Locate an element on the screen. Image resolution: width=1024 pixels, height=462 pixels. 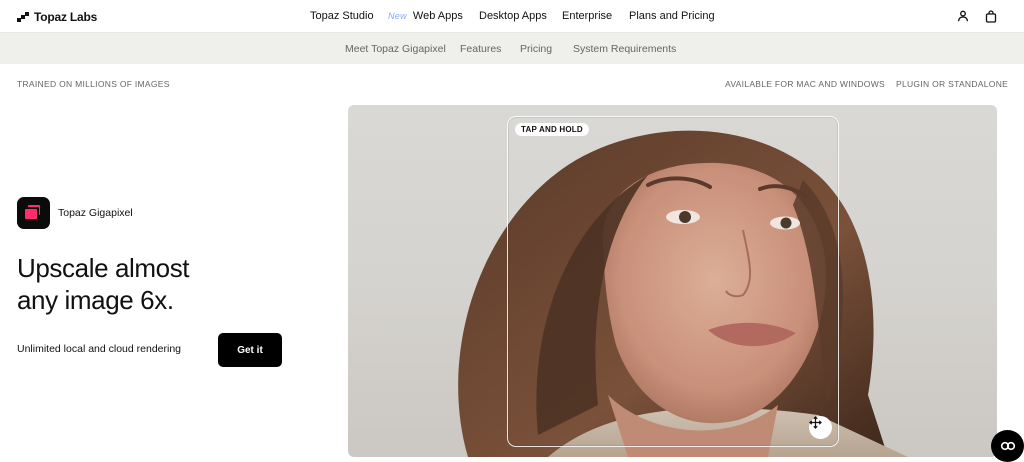
meta-trained: TRAINED ON MILLIONS OF IMAGES is located at coordinates (93, 84).